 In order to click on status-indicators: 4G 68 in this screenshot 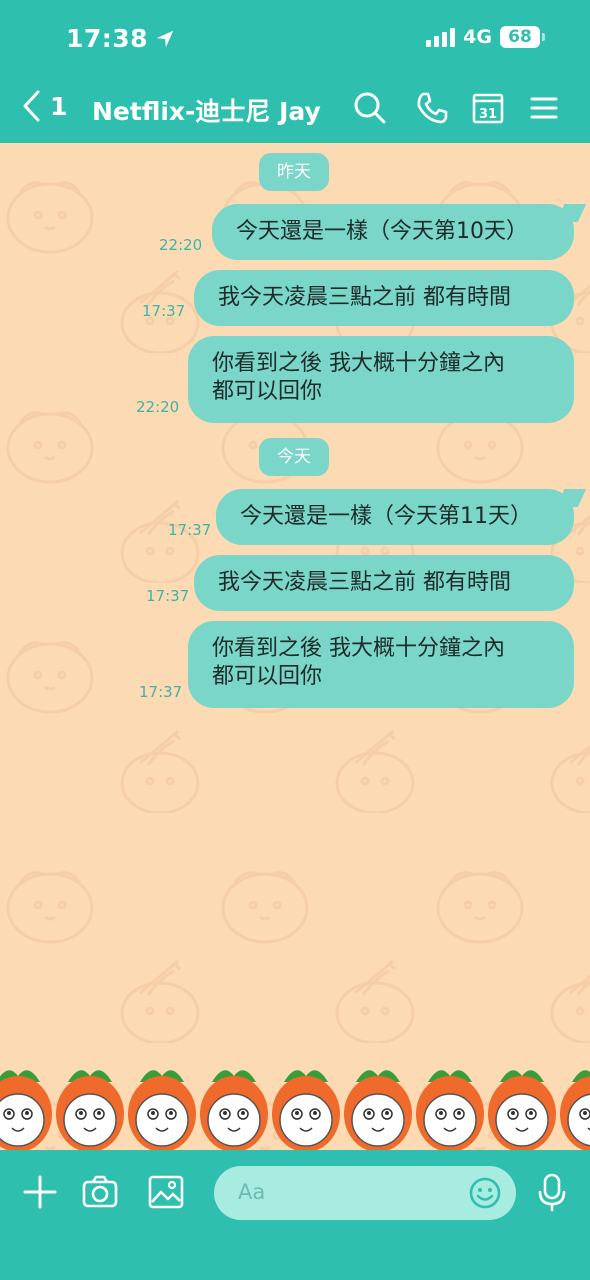, I will do `click(485, 37)`.